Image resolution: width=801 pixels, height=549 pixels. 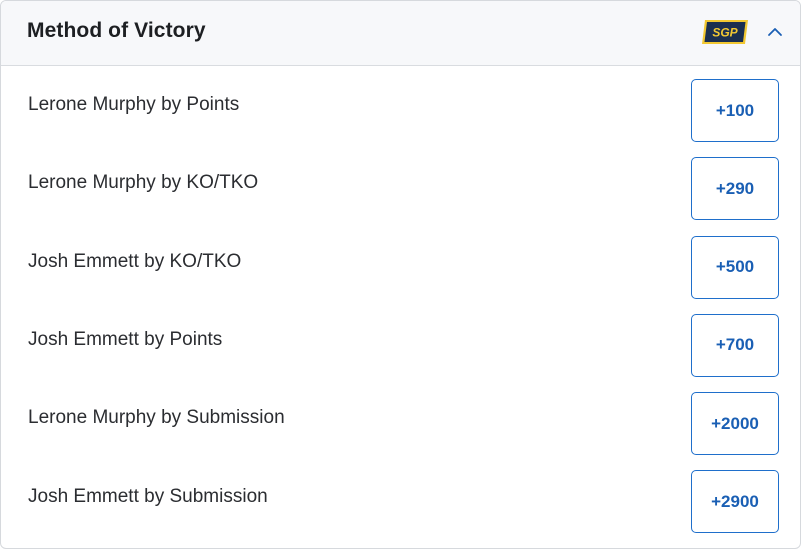 I want to click on selection-row: Lerone Murphy by Submission +2000, so click(x=400, y=418).